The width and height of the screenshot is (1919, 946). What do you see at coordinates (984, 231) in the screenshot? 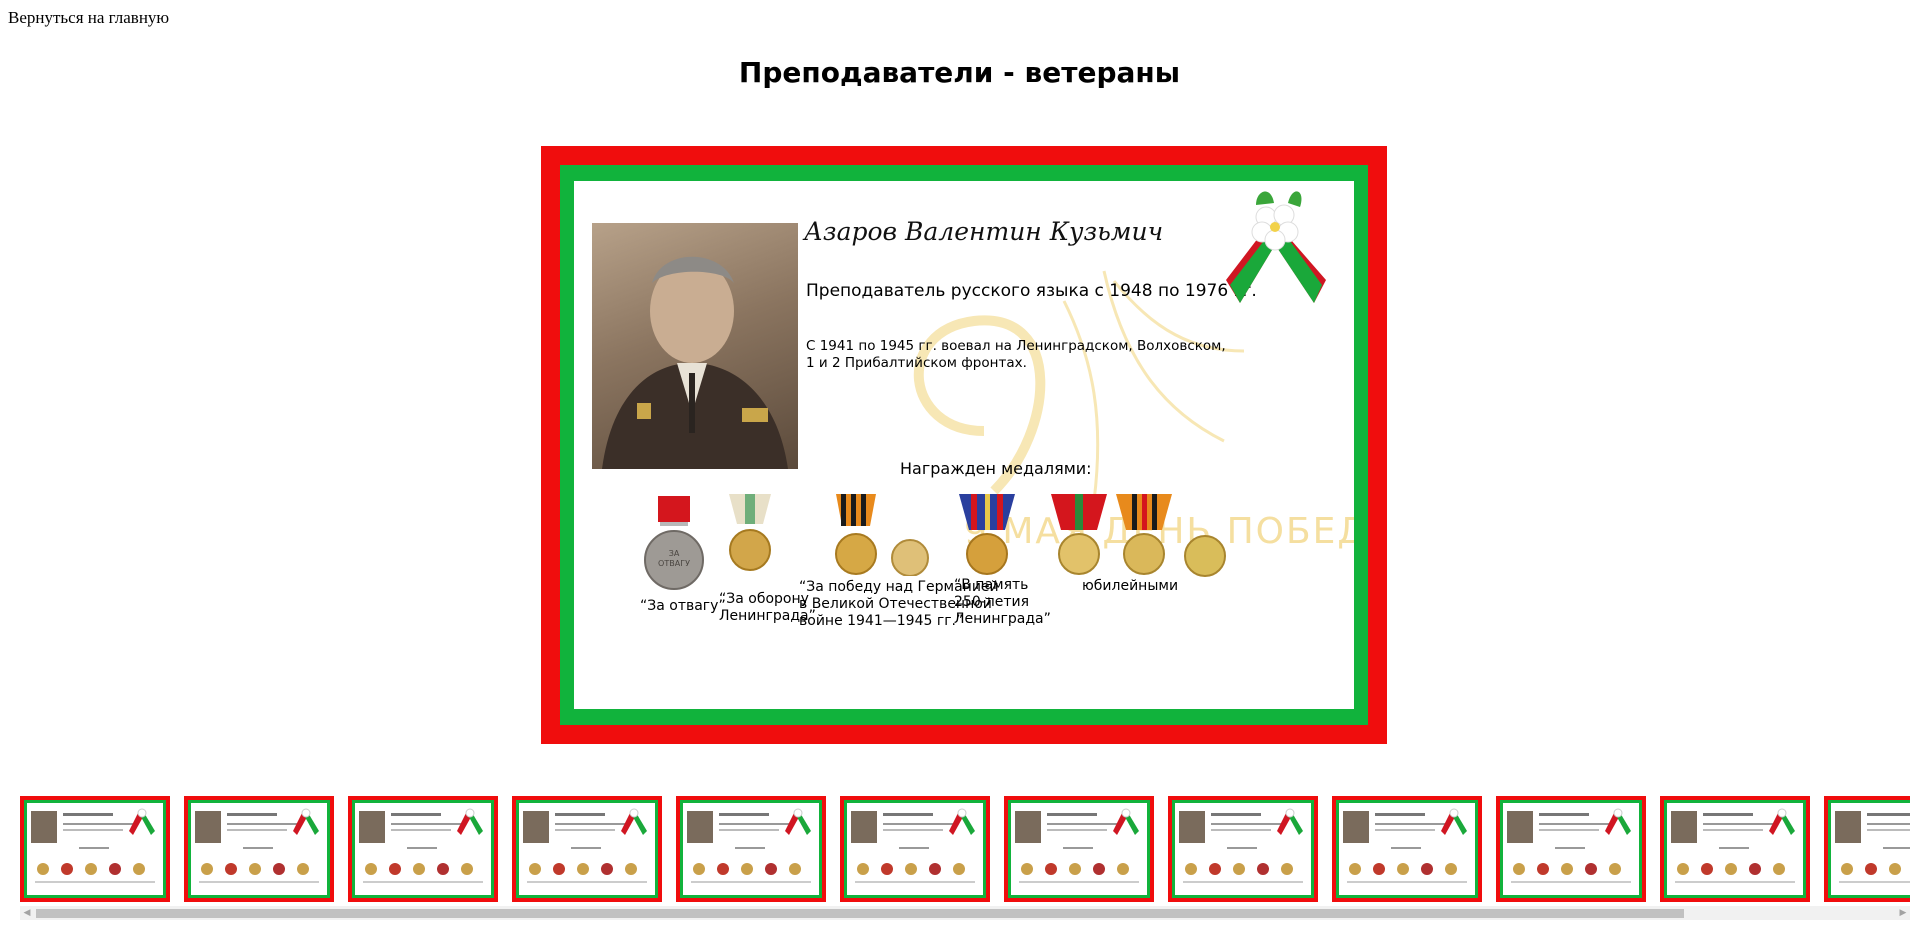
I see `veteran-name: Азаров Валентин Кузьмич` at bounding box center [984, 231].